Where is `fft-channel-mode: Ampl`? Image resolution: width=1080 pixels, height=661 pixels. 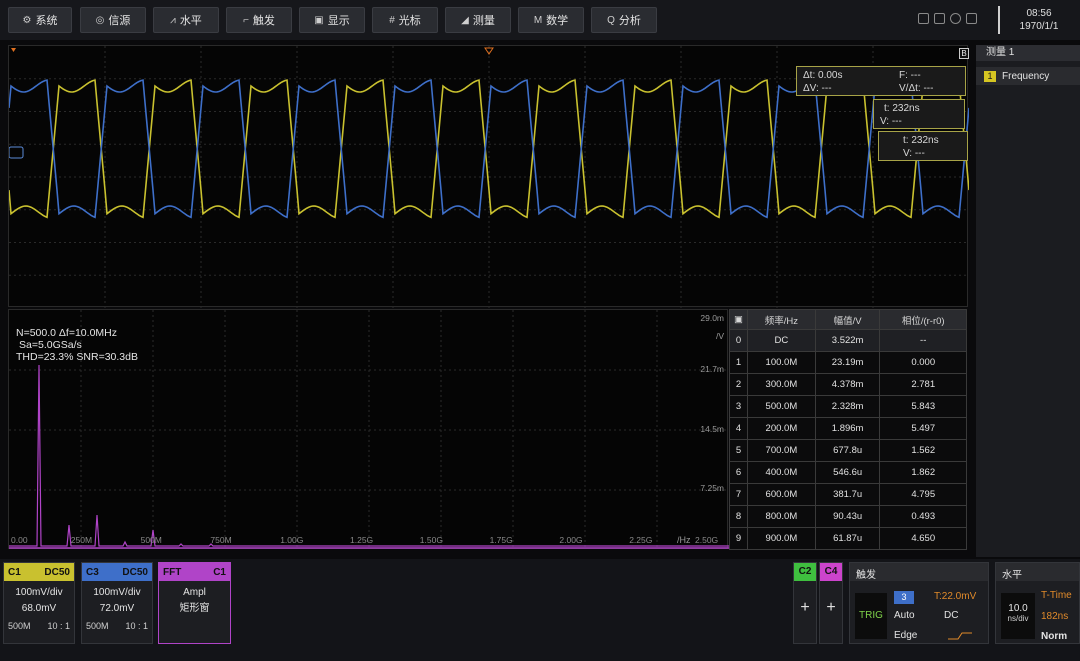 fft-channel-mode: Ampl is located at coordinates (194, 592).